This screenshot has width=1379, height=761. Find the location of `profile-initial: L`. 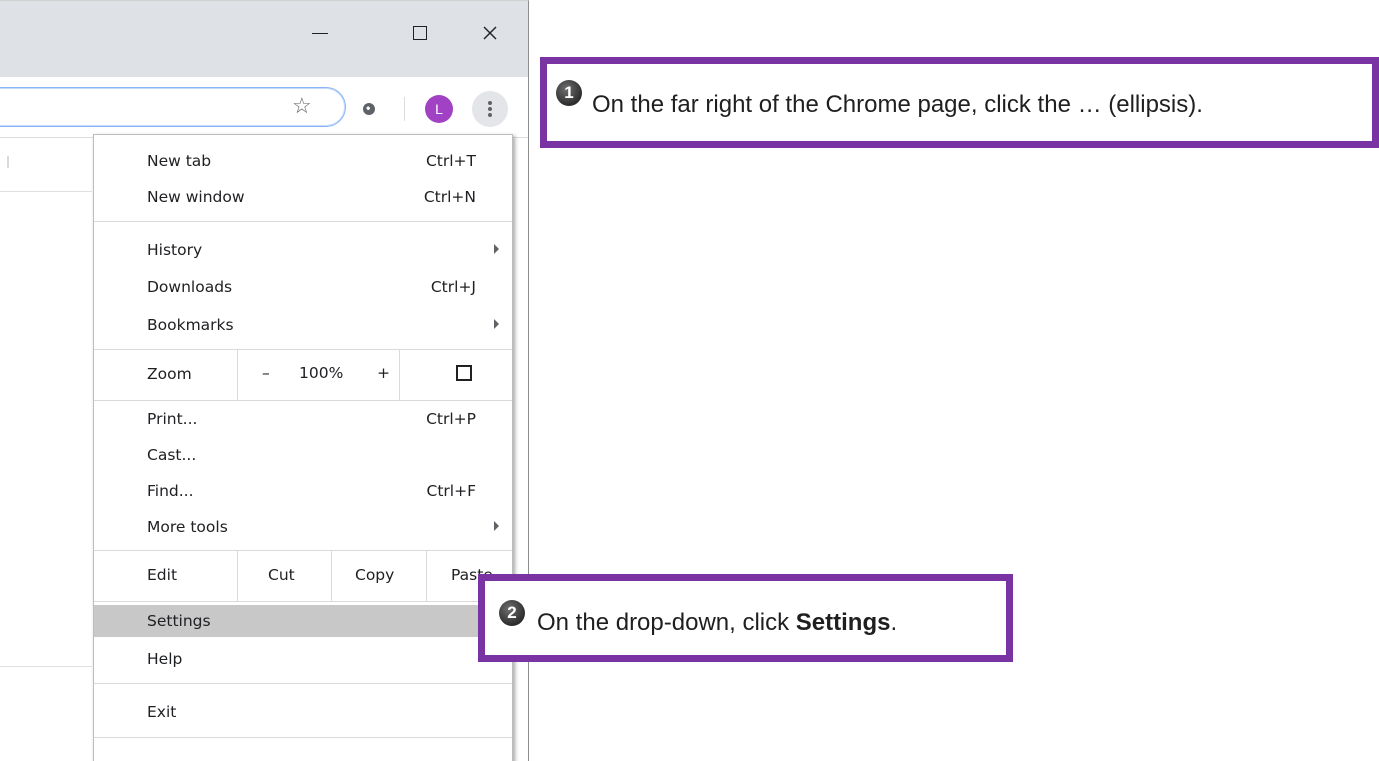

profile-initial: L is located at coordinates (439, 109).